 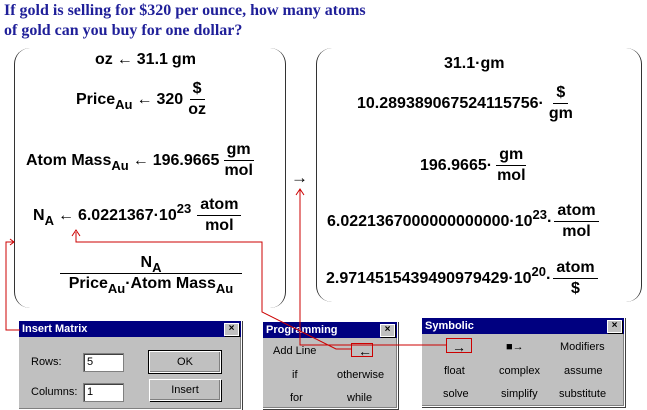 What do you see at coordinates (213, 291) in the screenshot?
I see `connector-local-definition` at bounding box center [213, 291].